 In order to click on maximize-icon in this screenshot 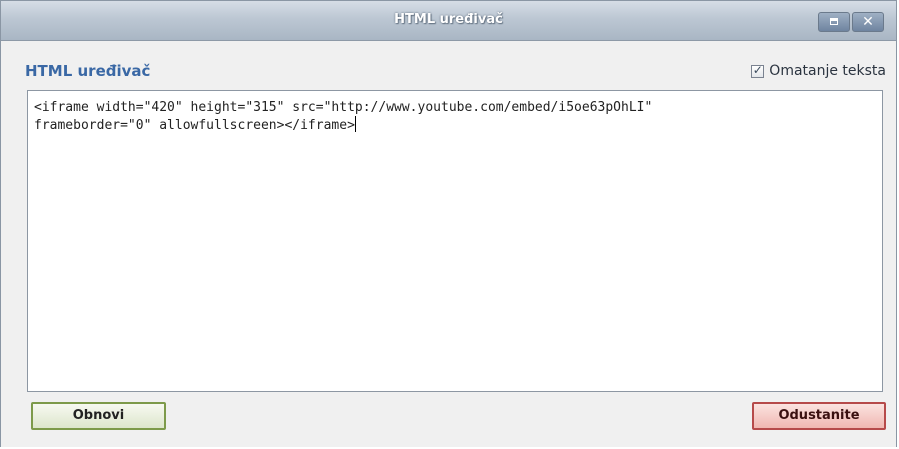, I will do `click(834, 21)`.